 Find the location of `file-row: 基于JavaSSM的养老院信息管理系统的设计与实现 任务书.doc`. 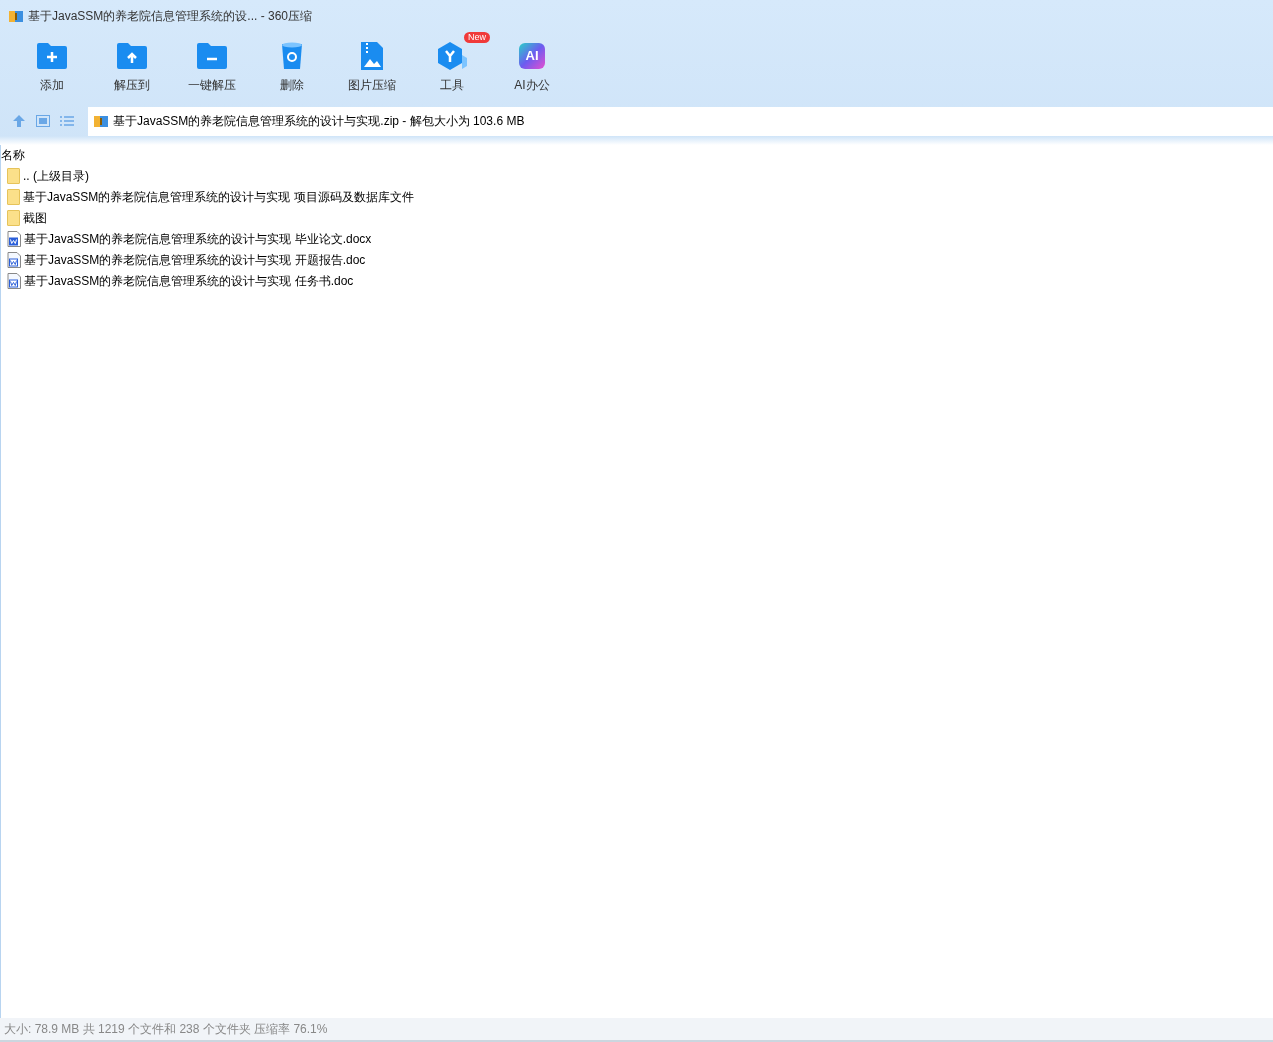

file-row: 基于JavaSSM的养老院信息管理系统的设计与实现 任务书.doc is located at coordinates (640, 280).